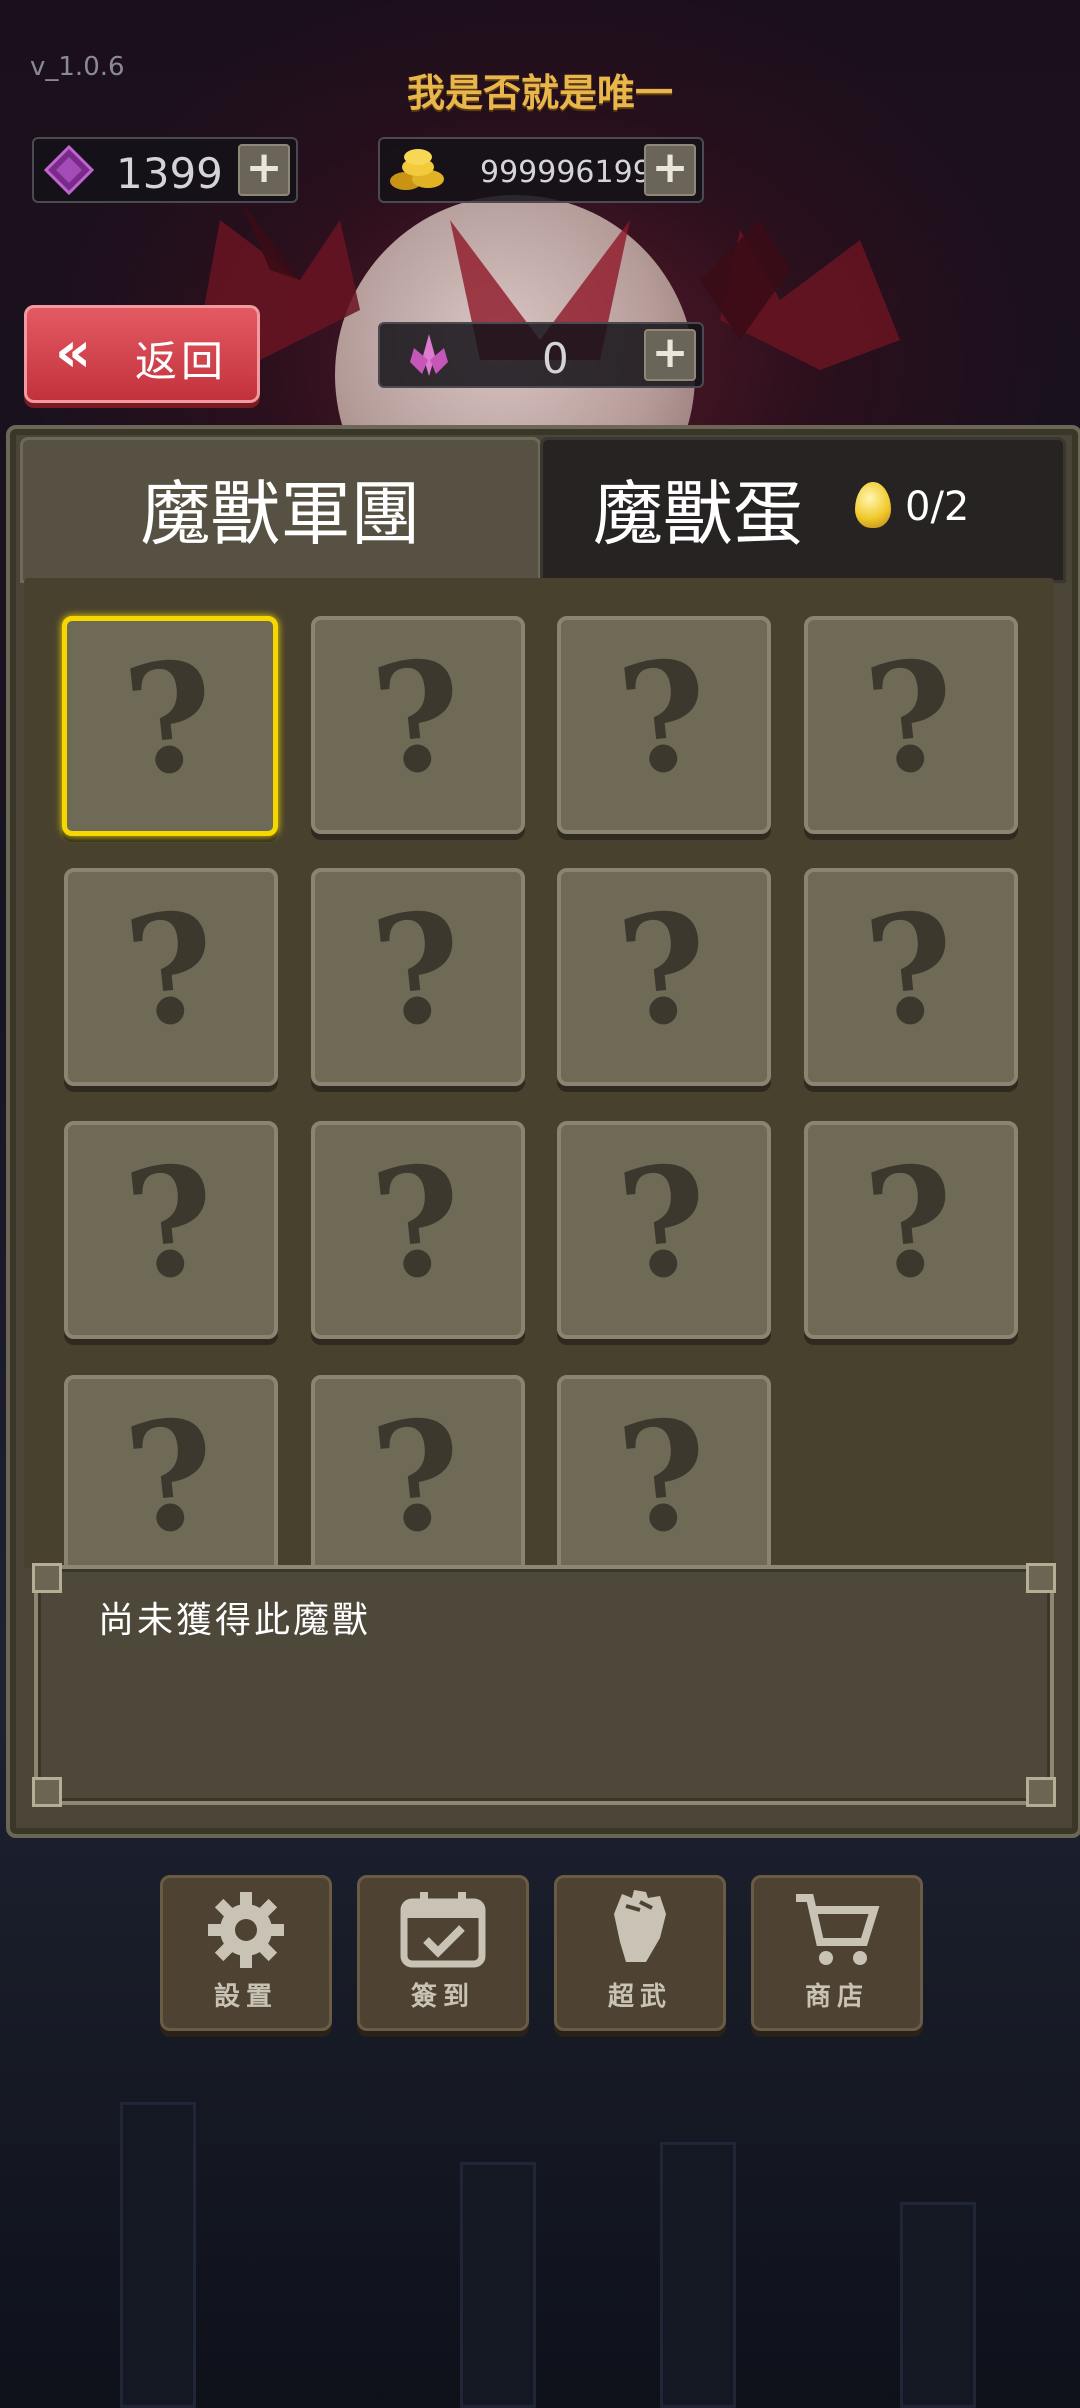  I want to click on shop-button: 商店, so click(837, 1953).